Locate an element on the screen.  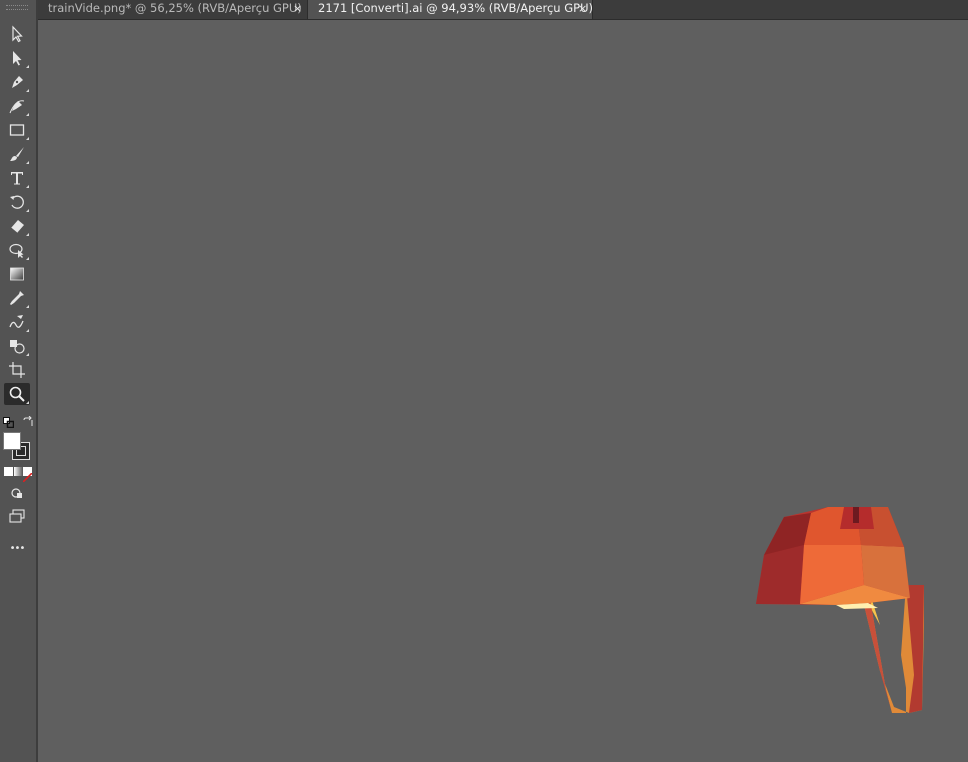
screen-mode-button is located at coordinates (17, 516).